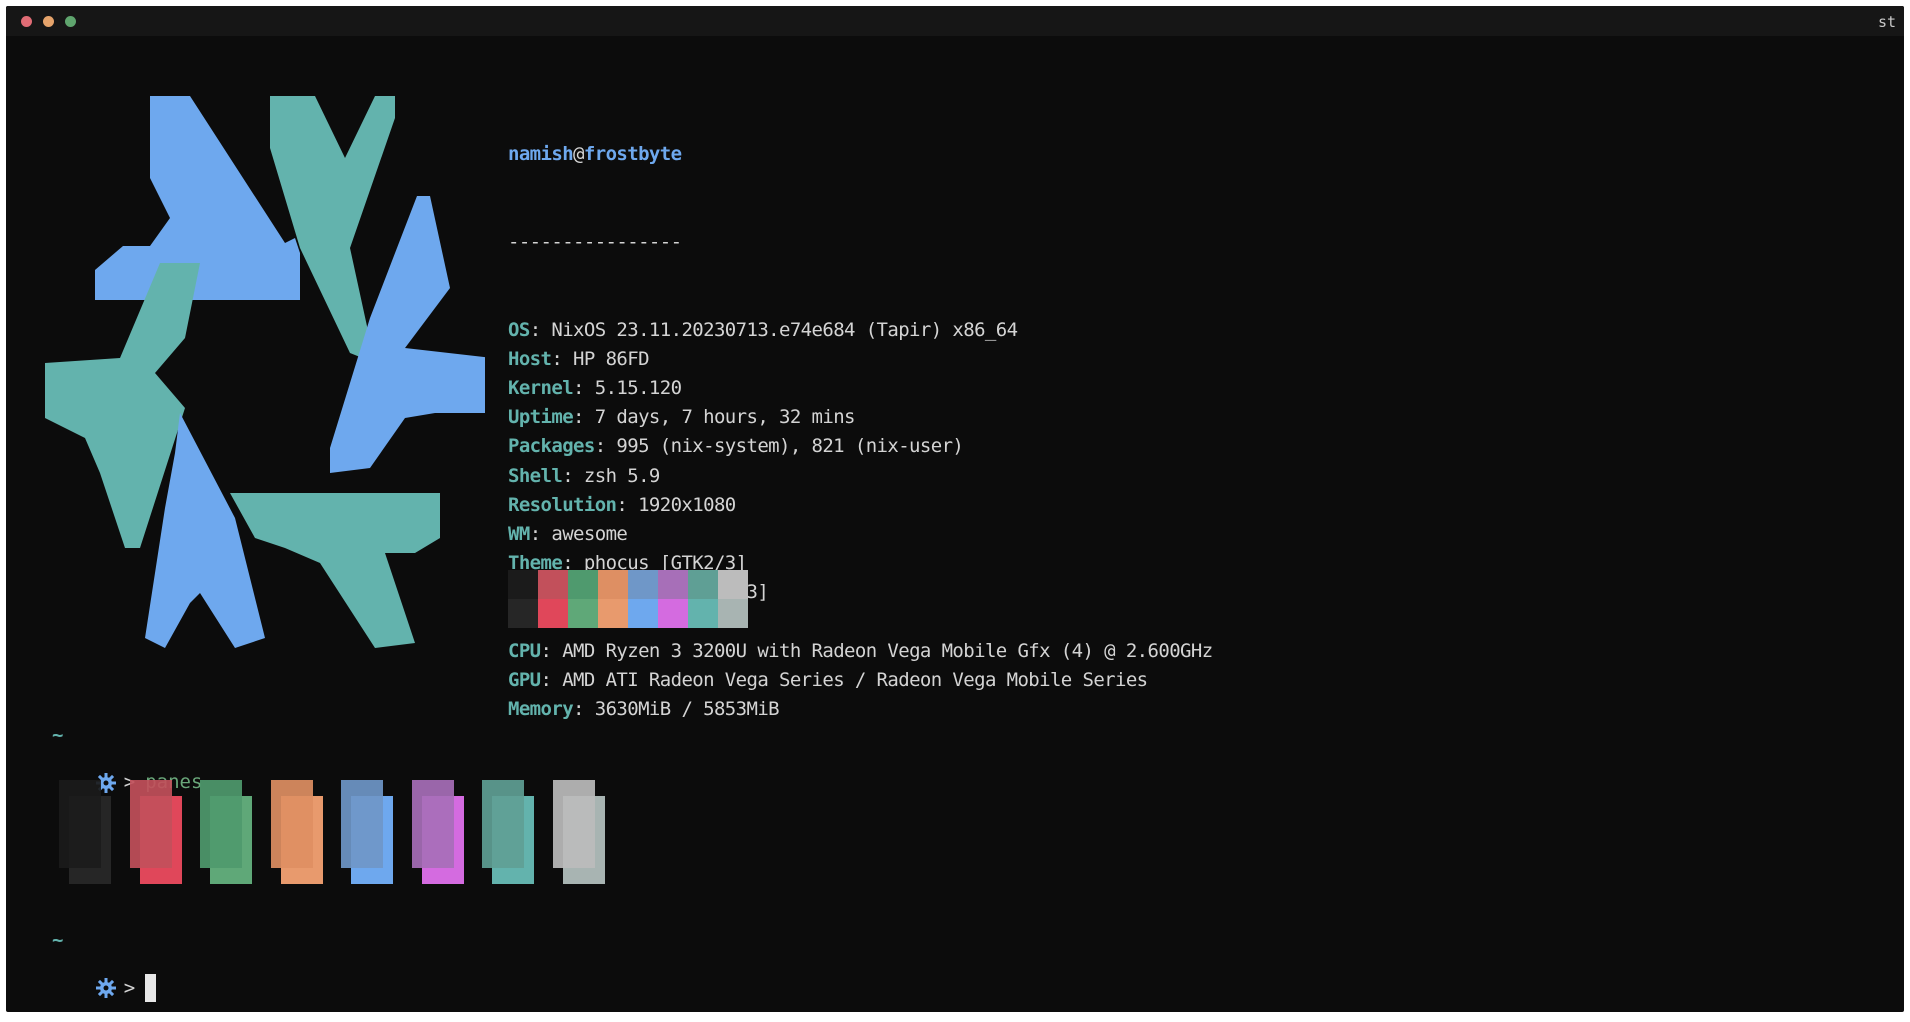 This screenshot has width=1910, height=1022. Describe the element at coordinates (790, 446) in the screenshot. I see `info-value: 995 (nix-system), 821 (nix-user)` at that location.